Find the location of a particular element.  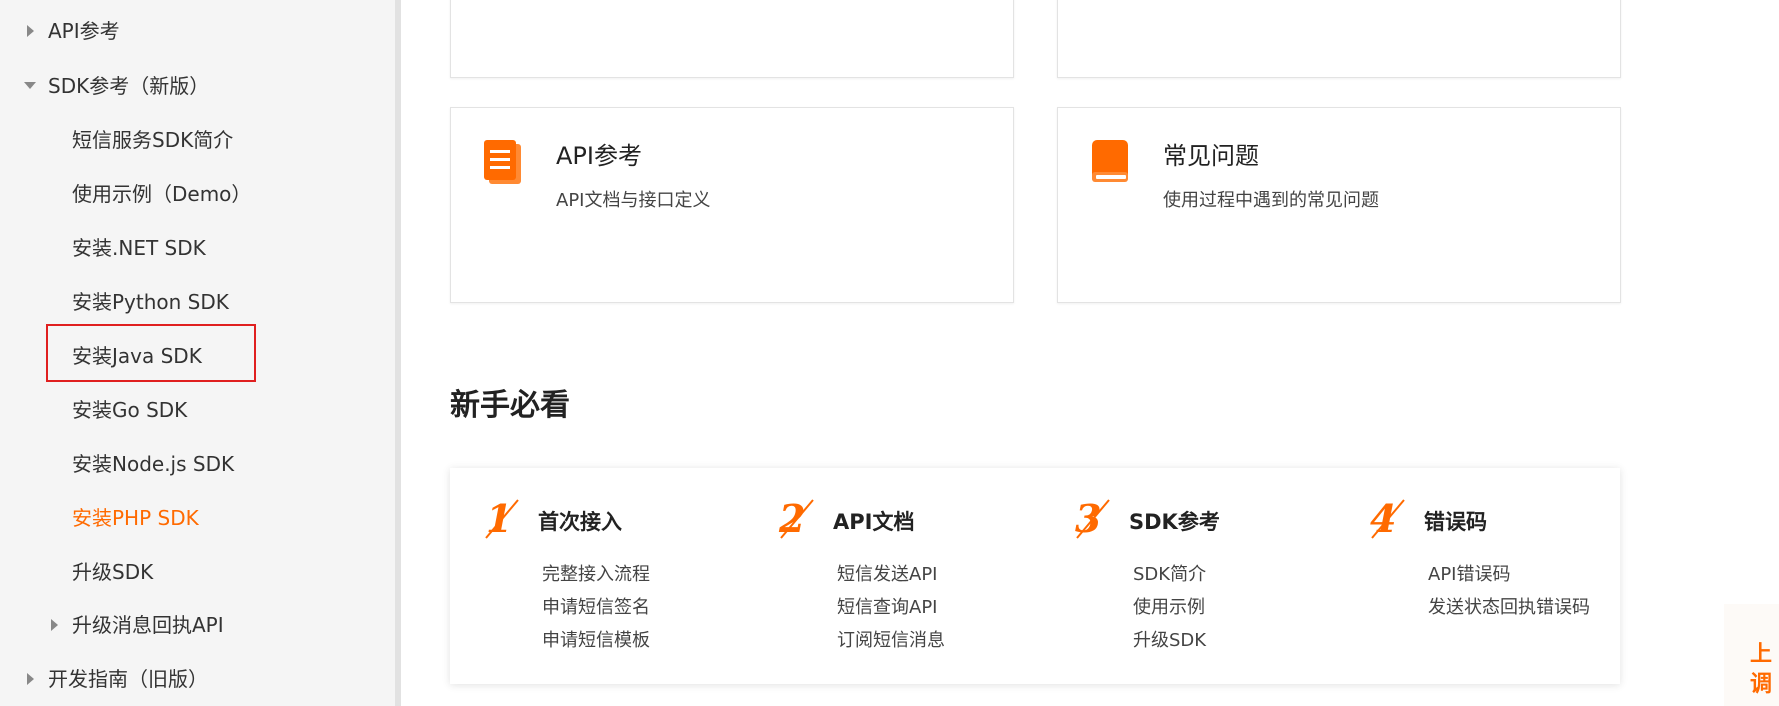

step-number-4-icon: 4 is located at coordinates (1387, 518).